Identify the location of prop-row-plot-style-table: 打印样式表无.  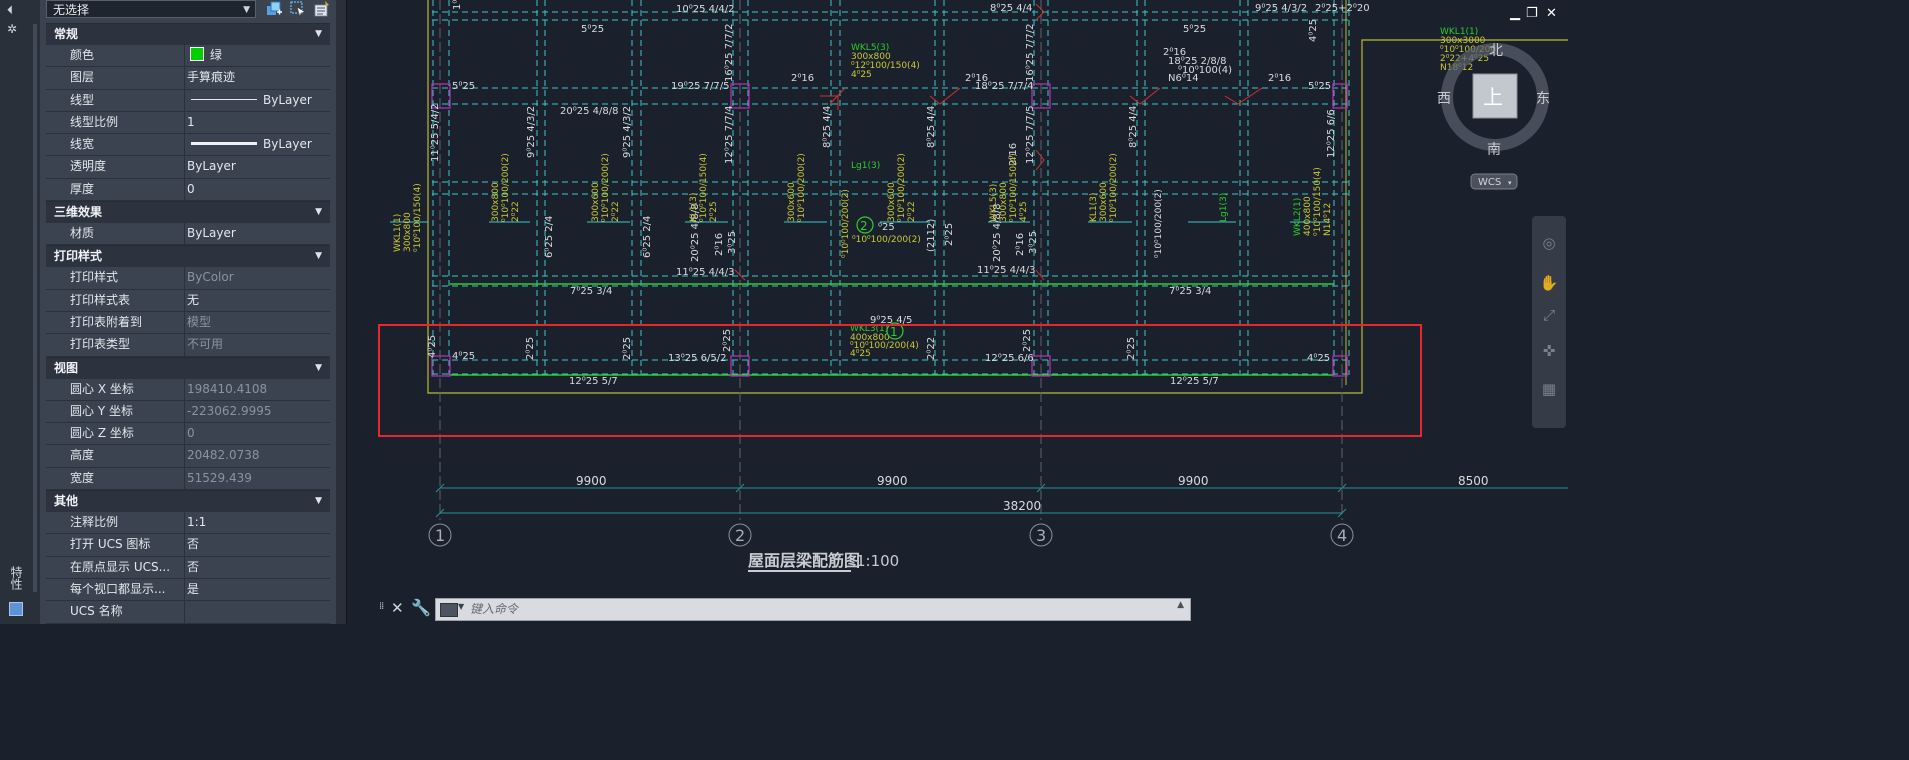
(188, 300).